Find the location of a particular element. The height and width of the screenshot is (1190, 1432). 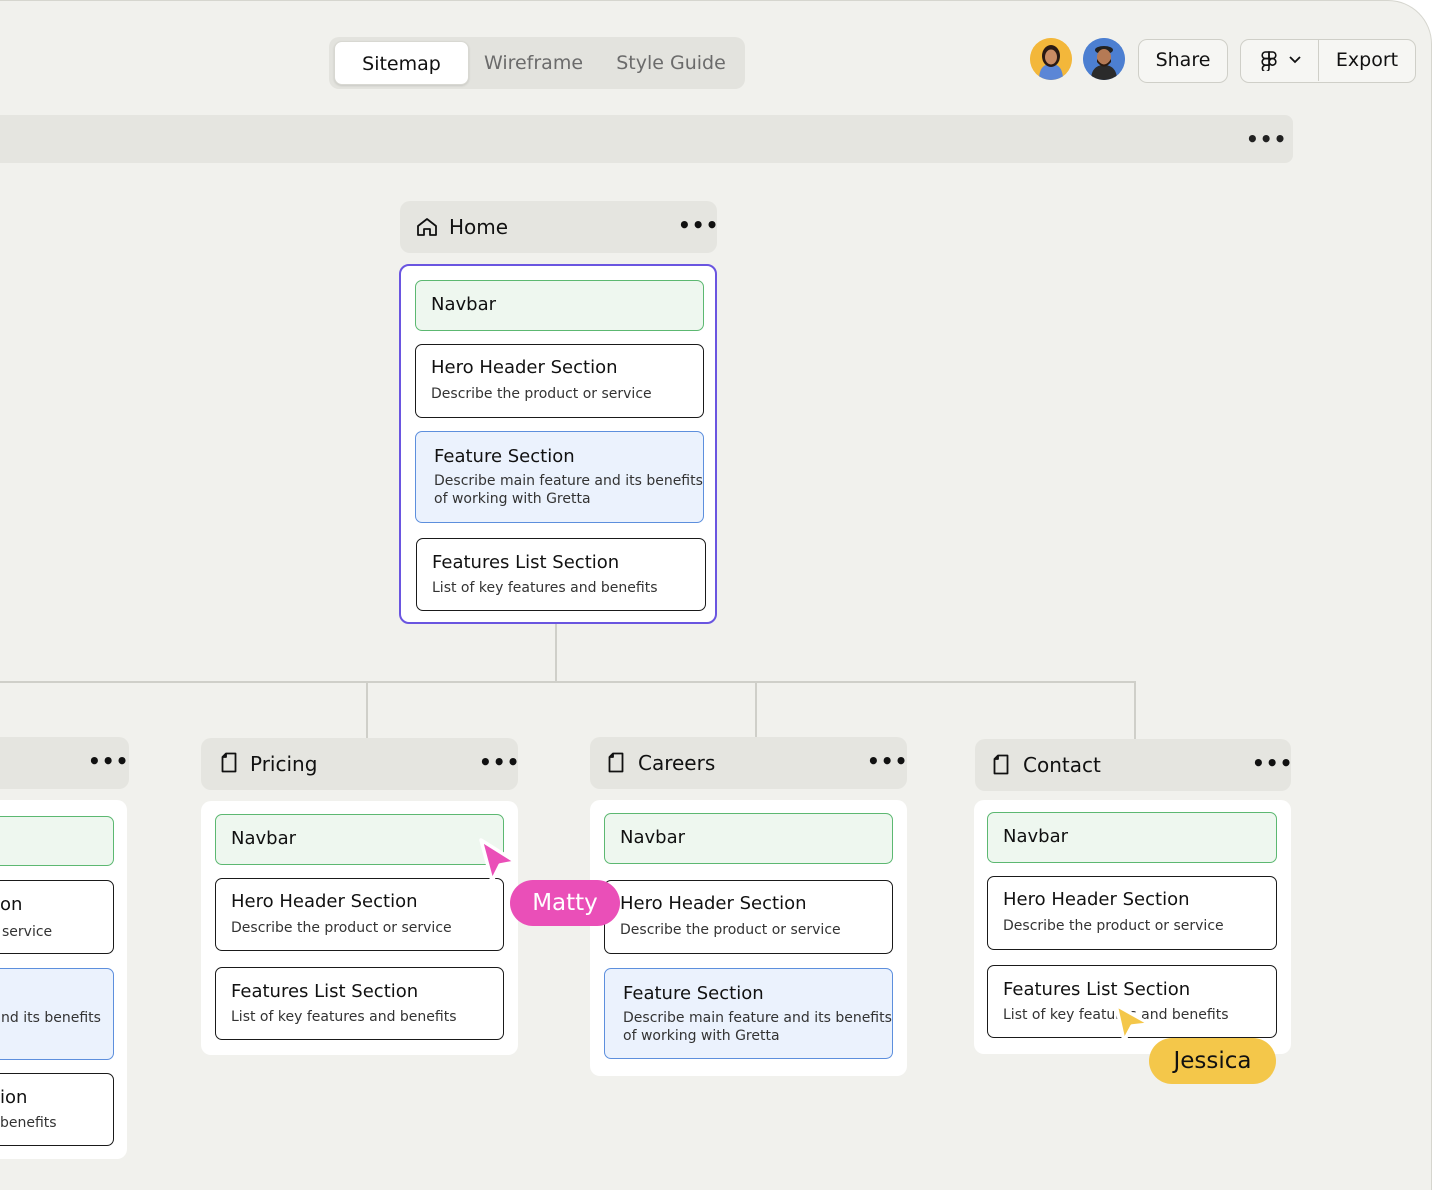

section-title: on is located at coordinates (11, 904).